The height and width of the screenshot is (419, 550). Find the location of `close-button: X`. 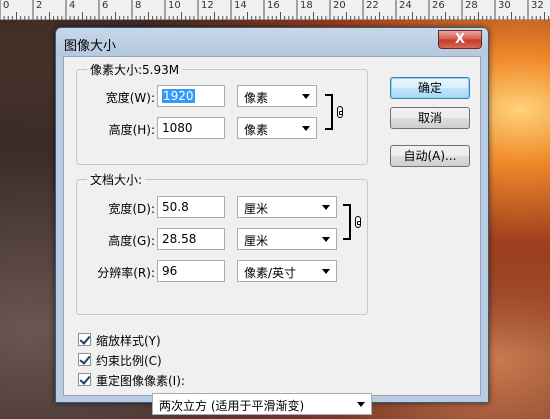

close-button: X is located at coordinates (460, 39).